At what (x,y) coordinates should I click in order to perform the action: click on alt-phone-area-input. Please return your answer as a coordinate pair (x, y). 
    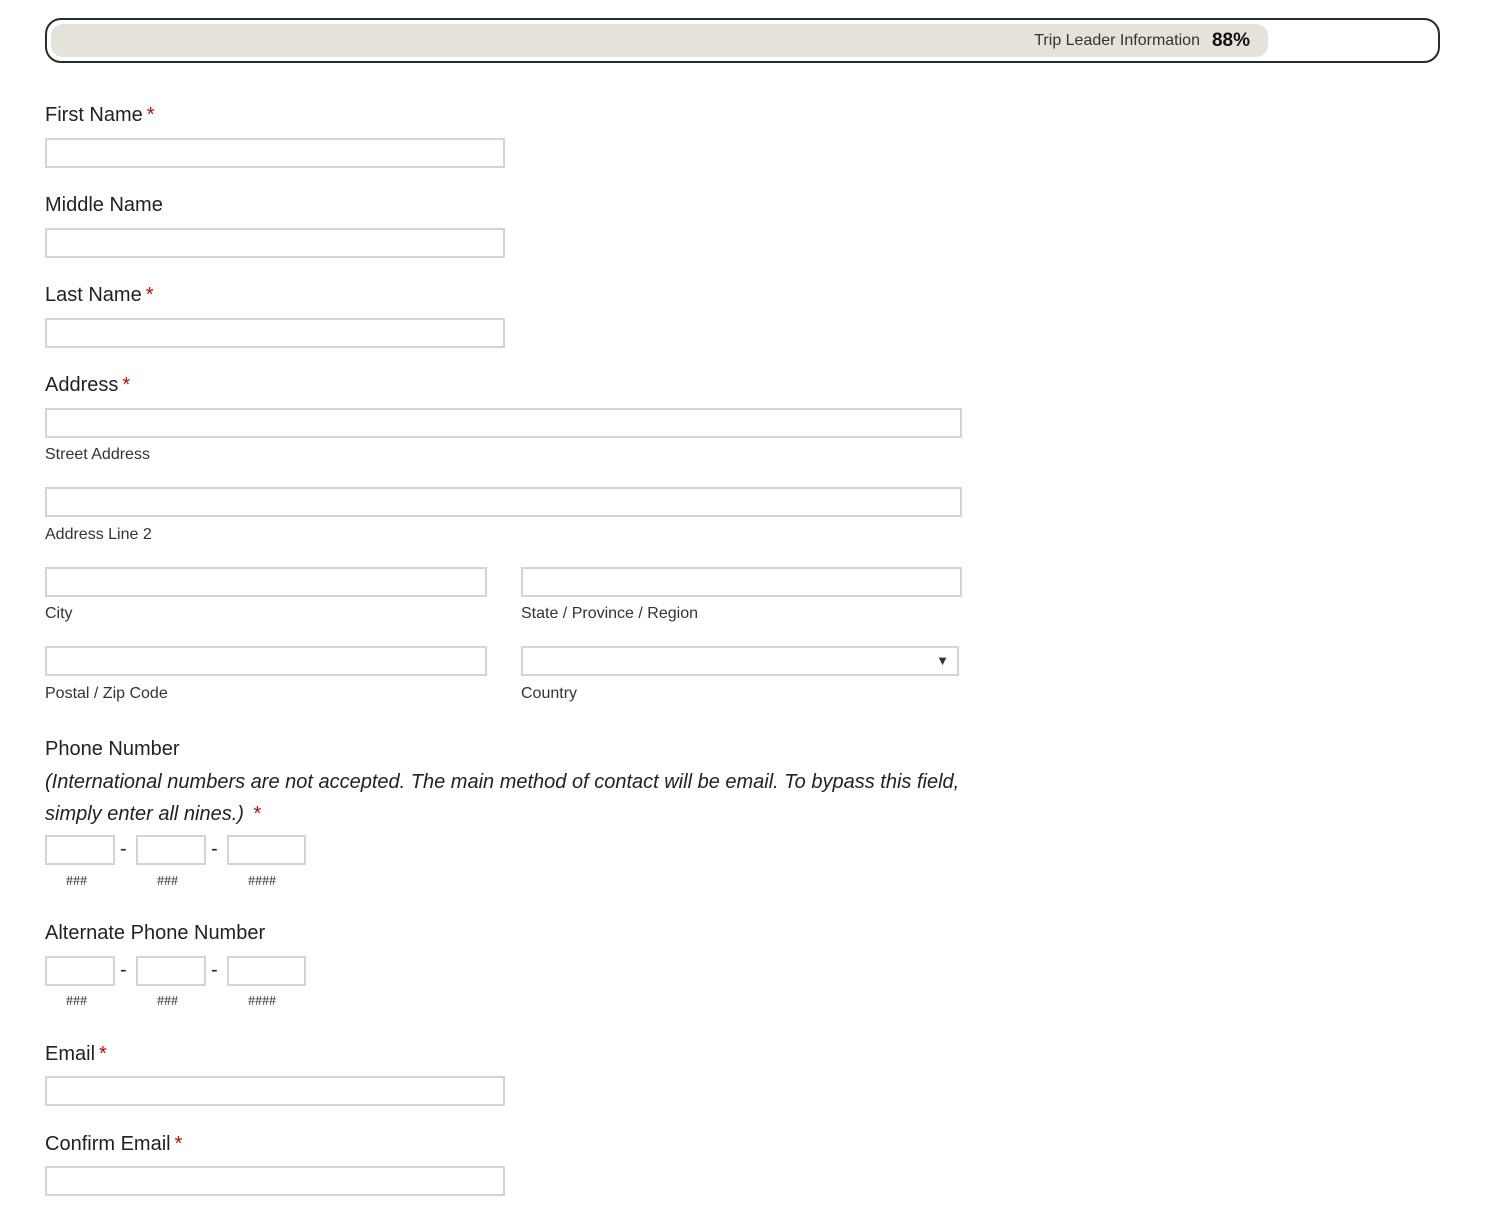
    Looking at the image, I should click on (80, 971).